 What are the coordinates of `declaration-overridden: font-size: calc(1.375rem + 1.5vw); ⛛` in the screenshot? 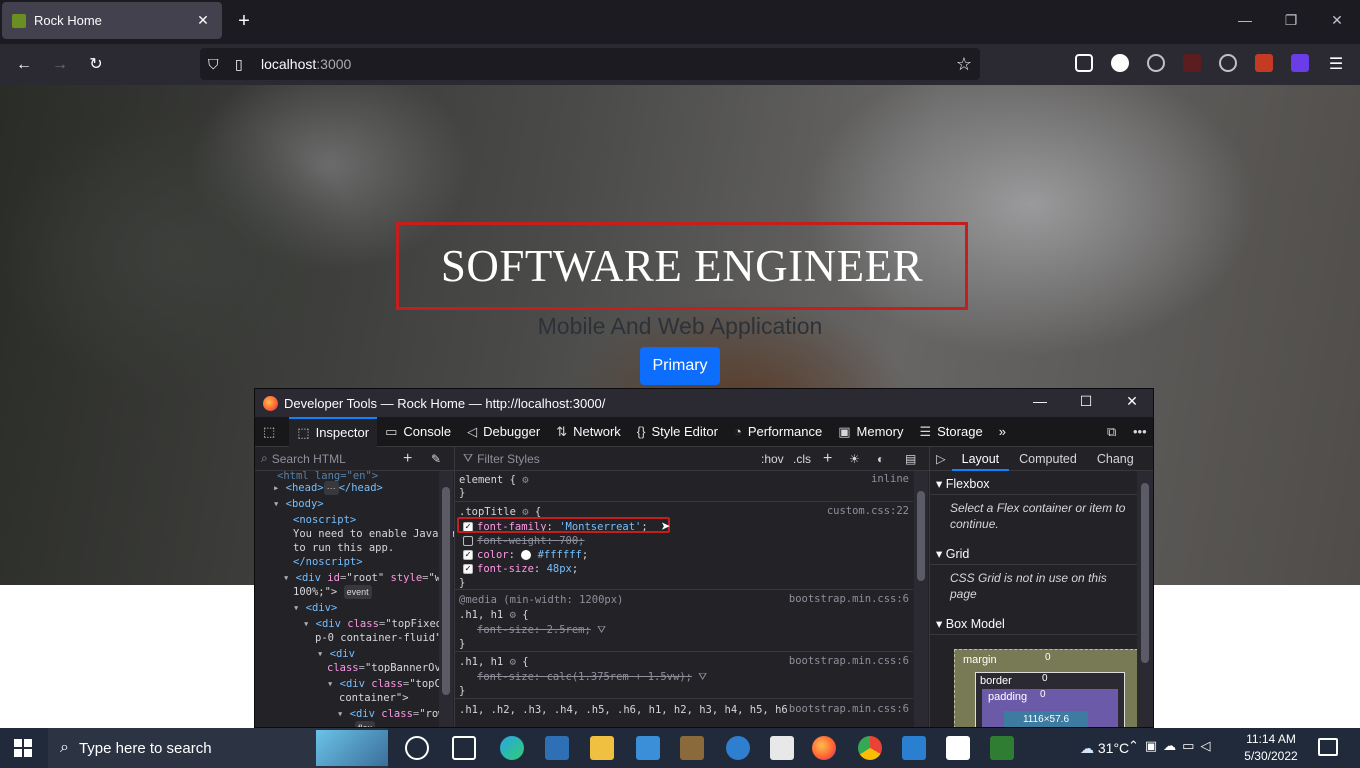 It's located at (592, 677).